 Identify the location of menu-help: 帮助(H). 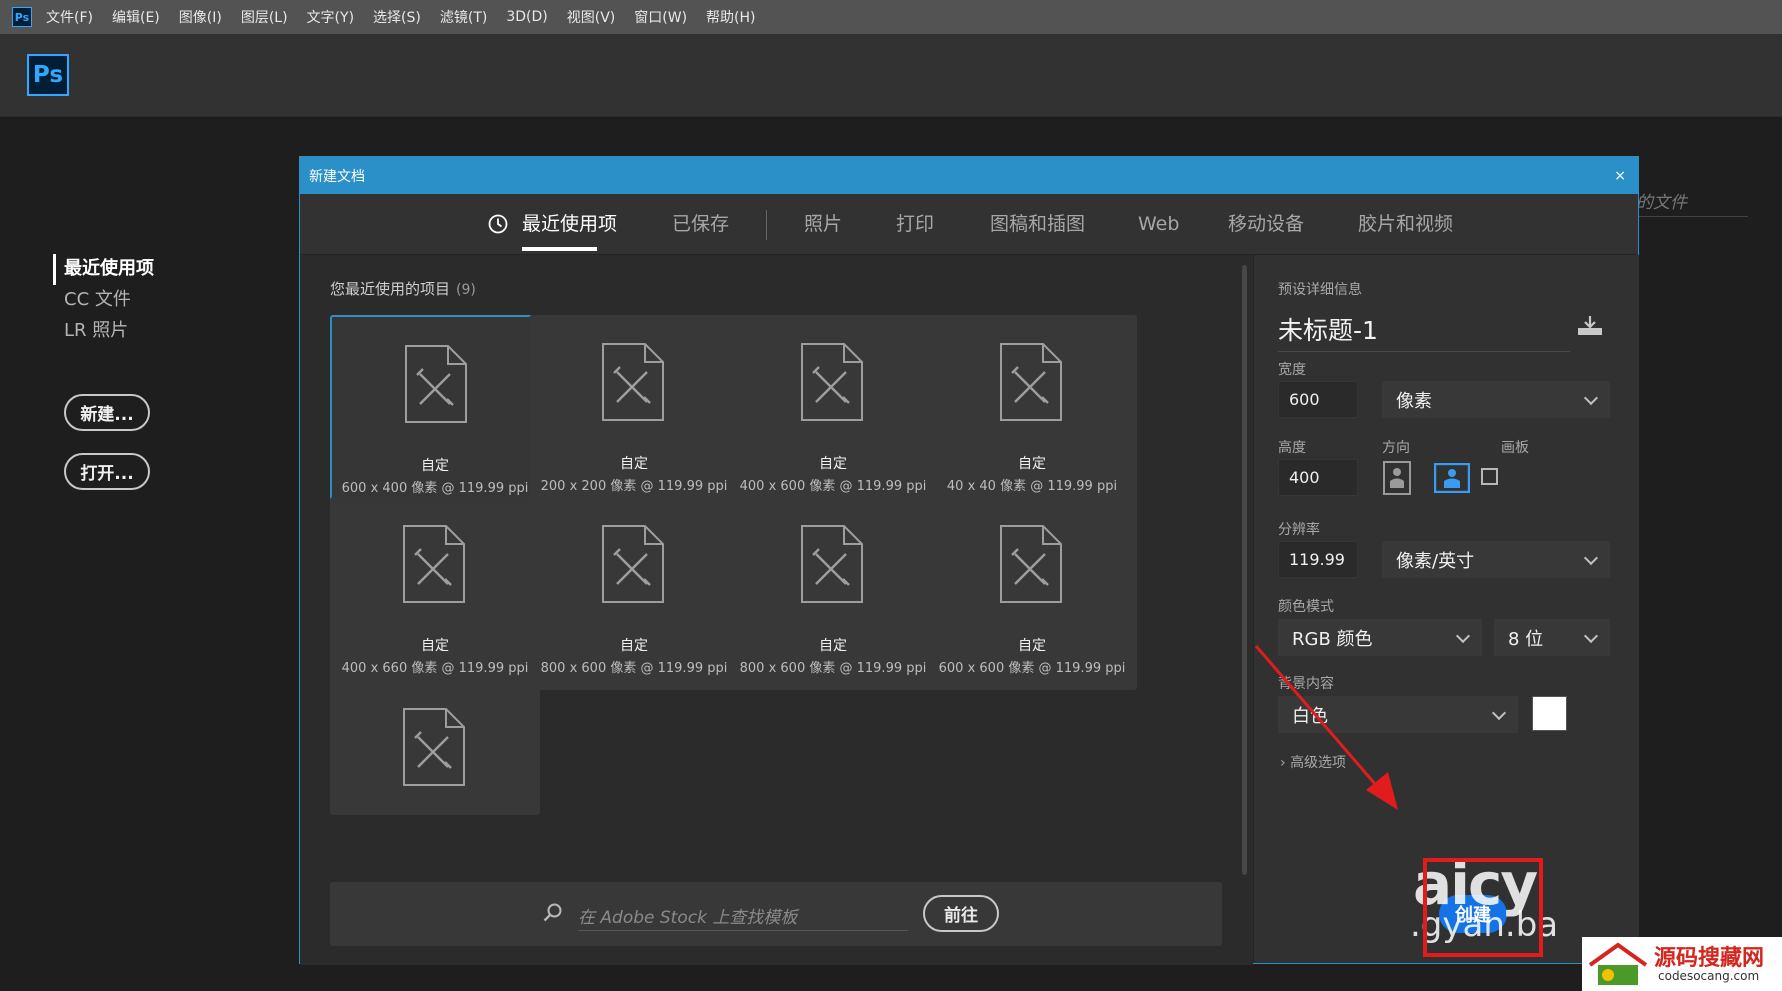
(730, 17).